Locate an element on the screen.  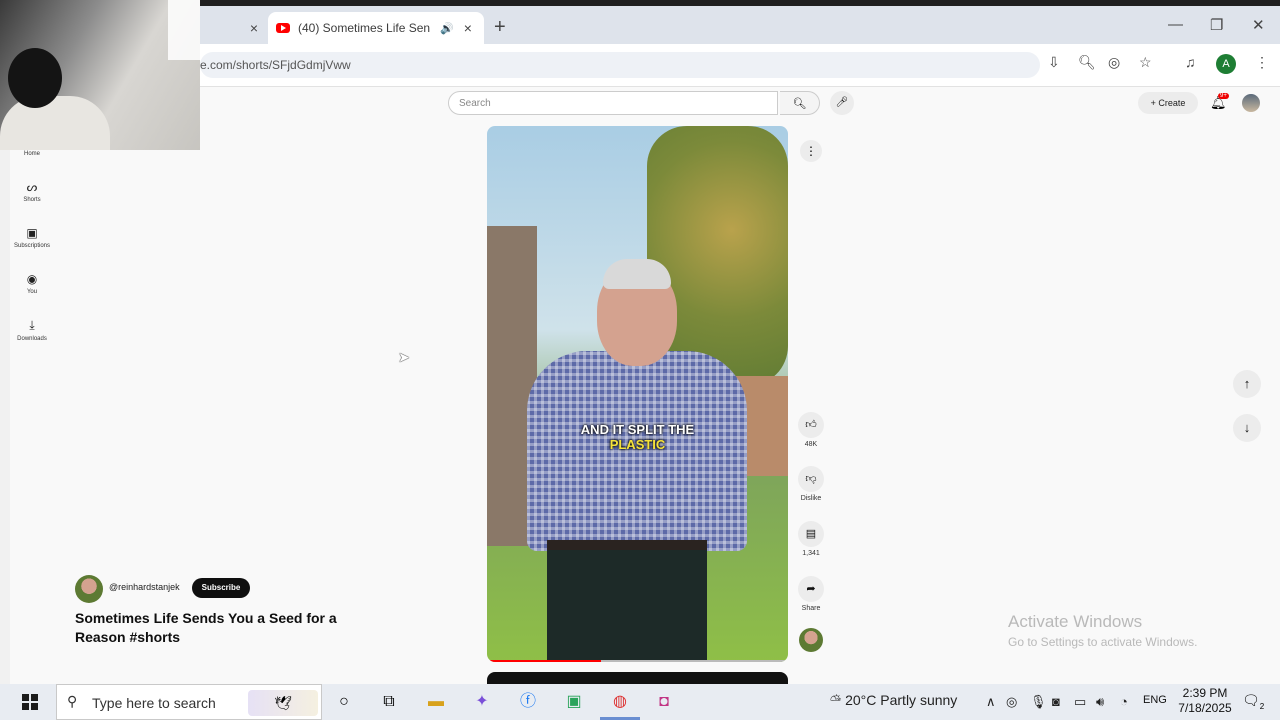
share-label: Share is located at coordinates (811, 608).